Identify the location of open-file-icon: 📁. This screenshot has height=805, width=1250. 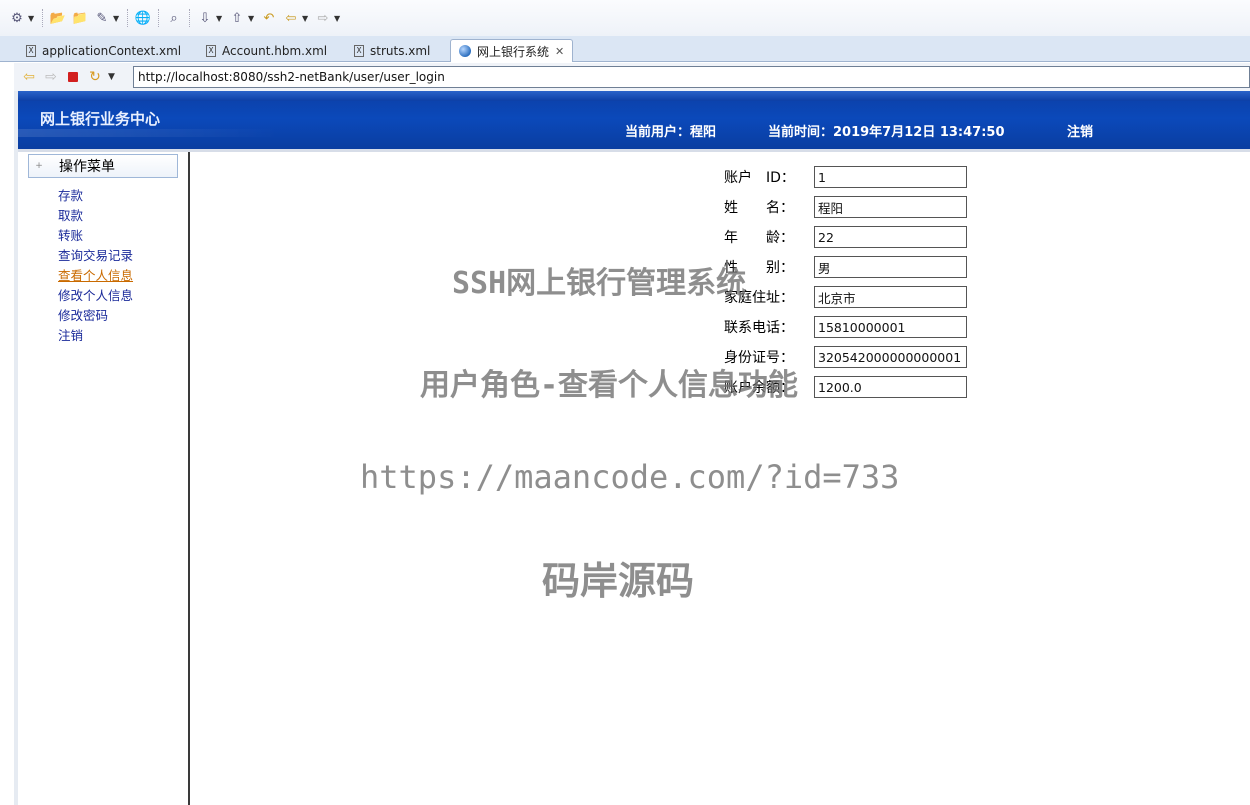
(80, 18).